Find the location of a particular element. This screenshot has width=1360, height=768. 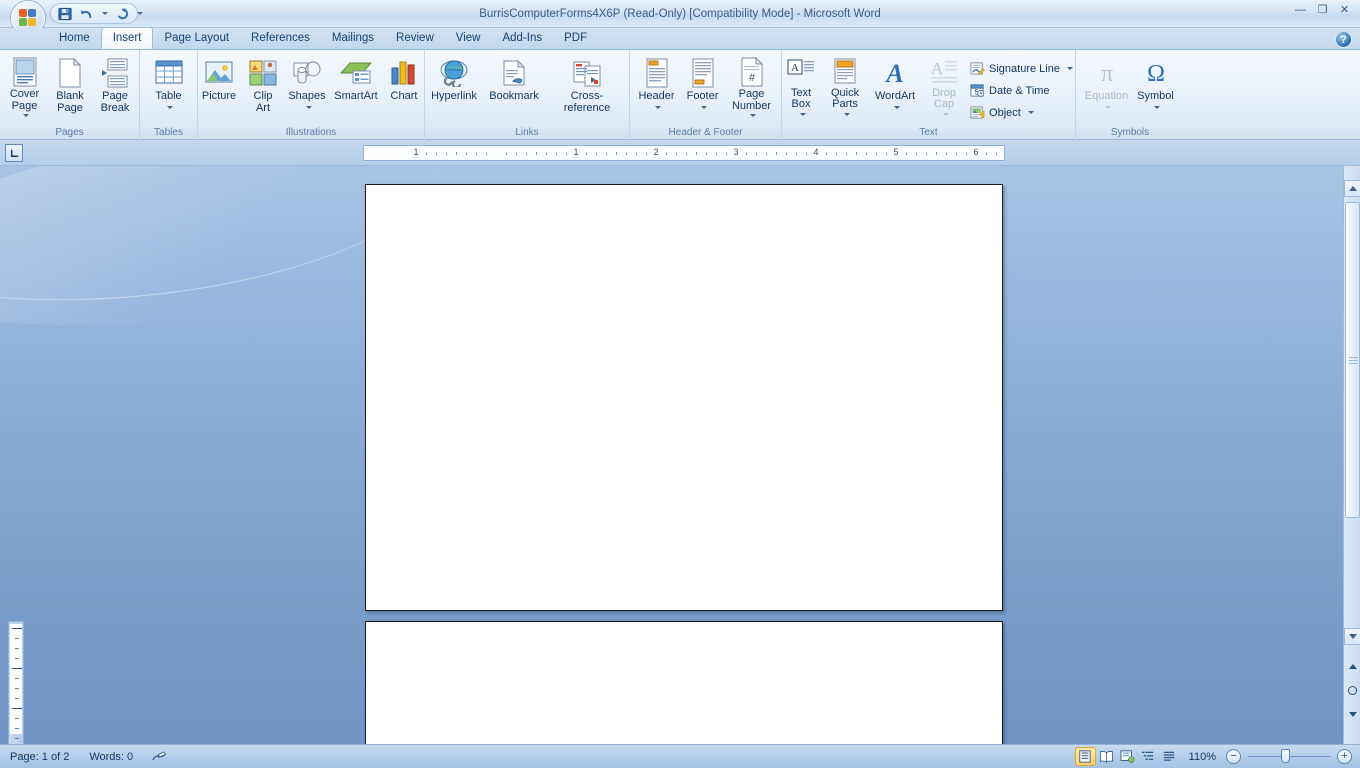

ruler-number: 4 is located at coordinates (816, 152).